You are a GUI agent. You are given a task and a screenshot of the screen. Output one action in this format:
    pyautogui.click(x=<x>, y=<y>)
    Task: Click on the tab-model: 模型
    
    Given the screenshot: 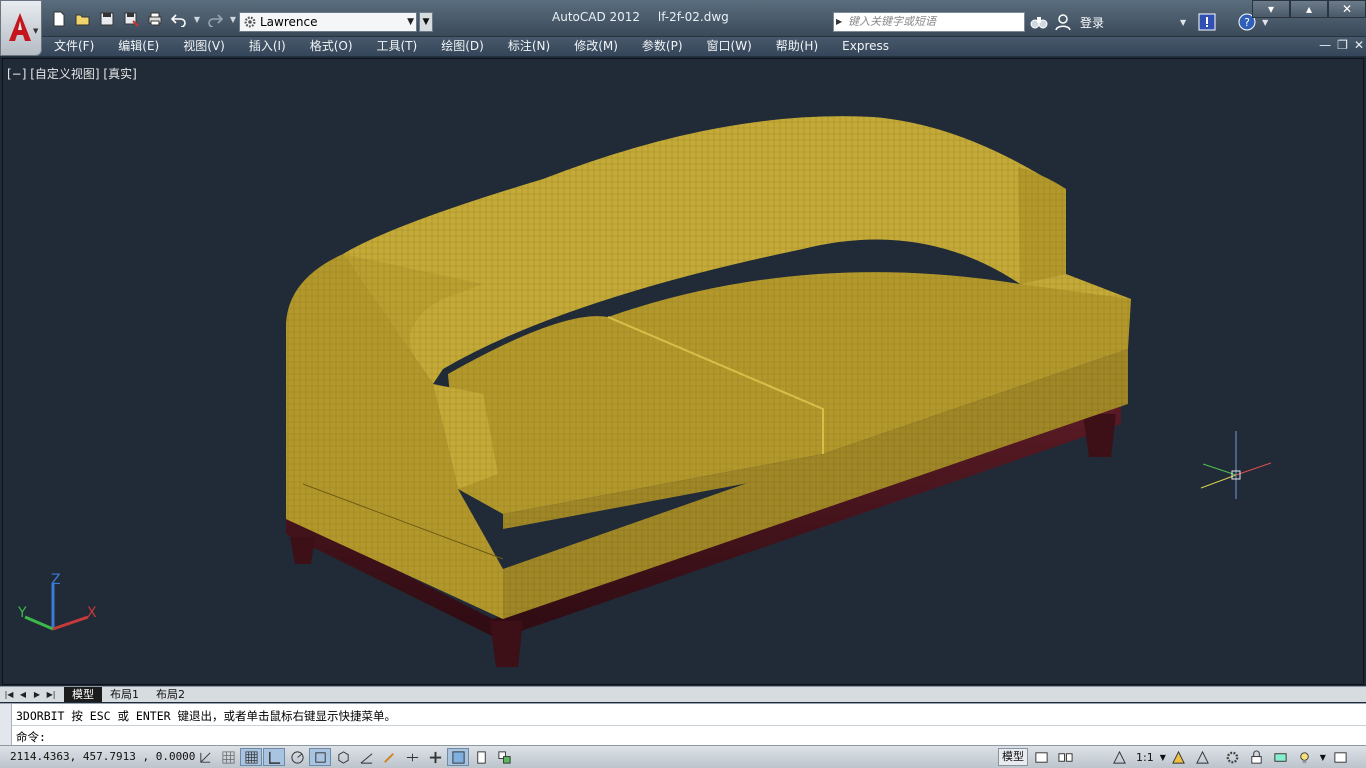 What is the action you would take?
    pyautogui.click(x=83, y=694)
    